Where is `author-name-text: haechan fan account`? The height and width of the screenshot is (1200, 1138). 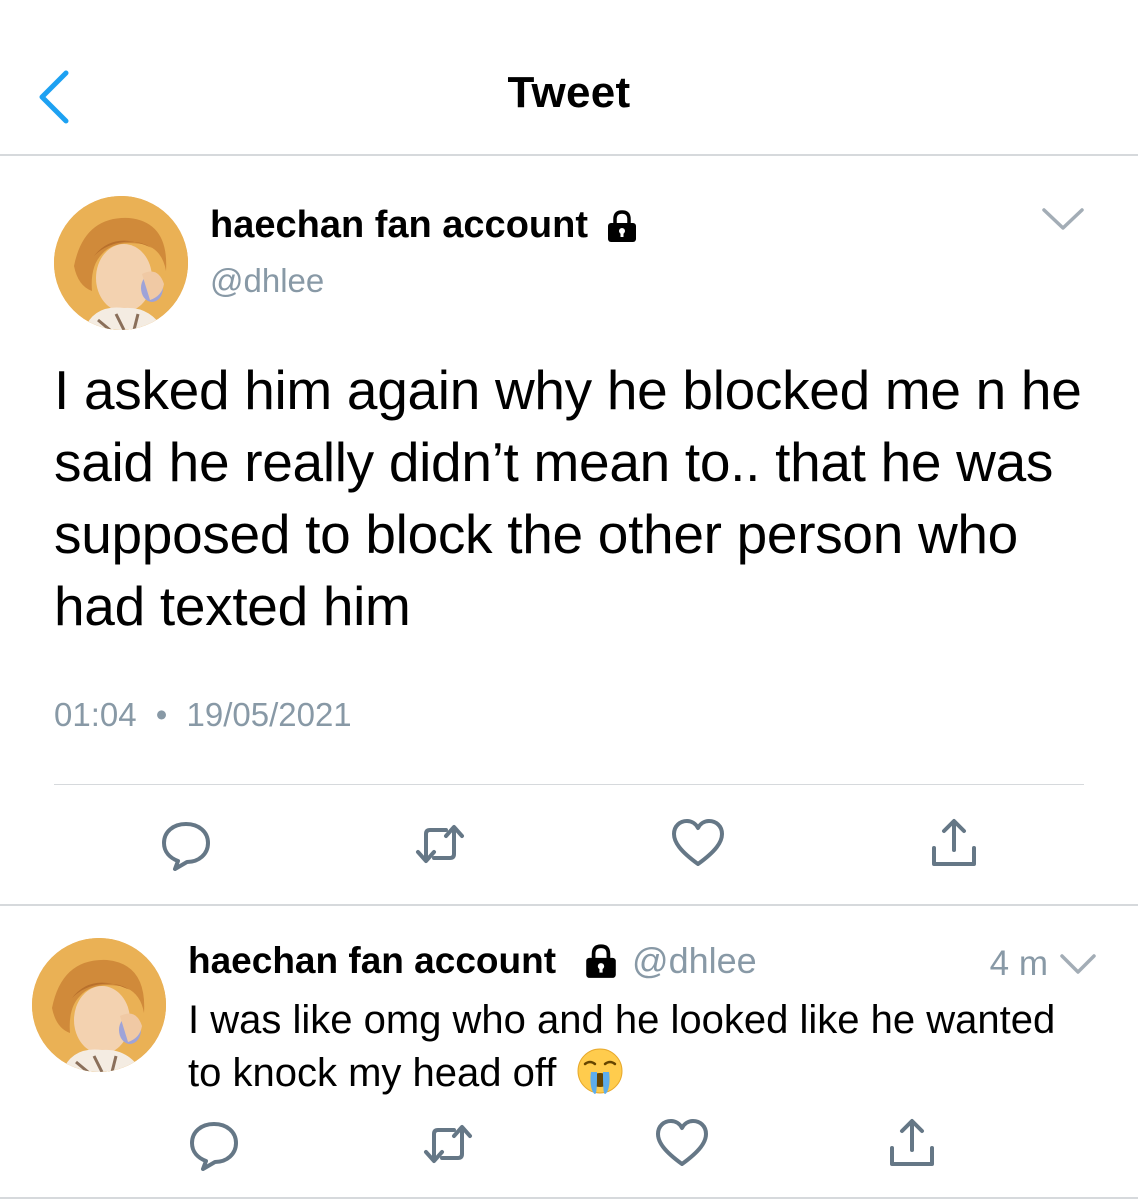 author-name-text: haechan fan account is located at coordinates (399, 225).